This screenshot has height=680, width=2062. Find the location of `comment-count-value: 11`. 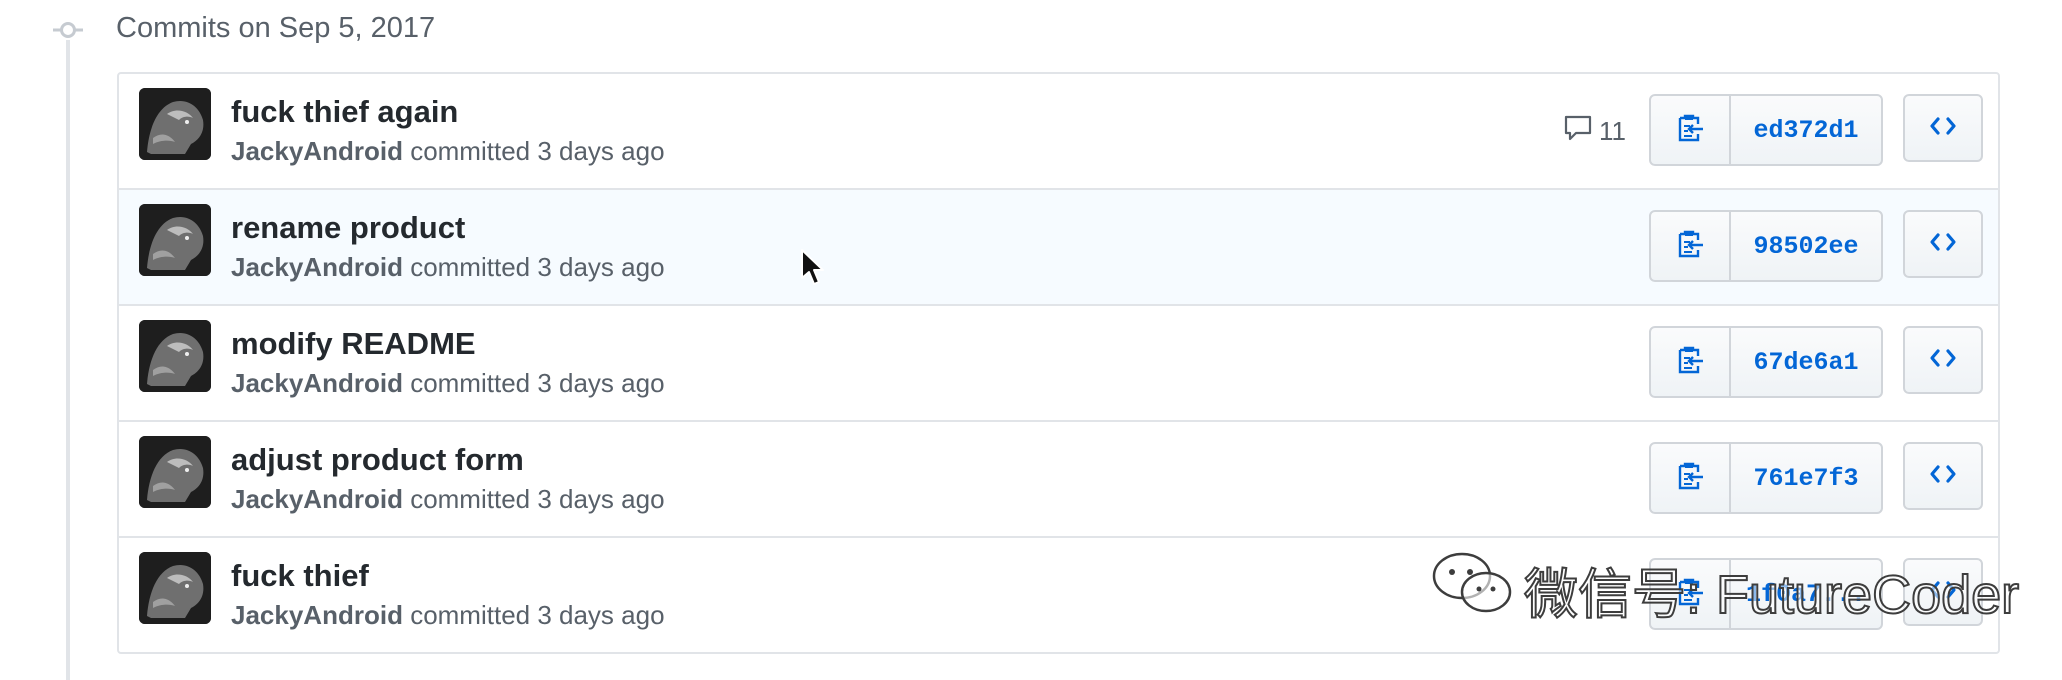

comment-count-value: 11 is located at coordinates (1612, 131).